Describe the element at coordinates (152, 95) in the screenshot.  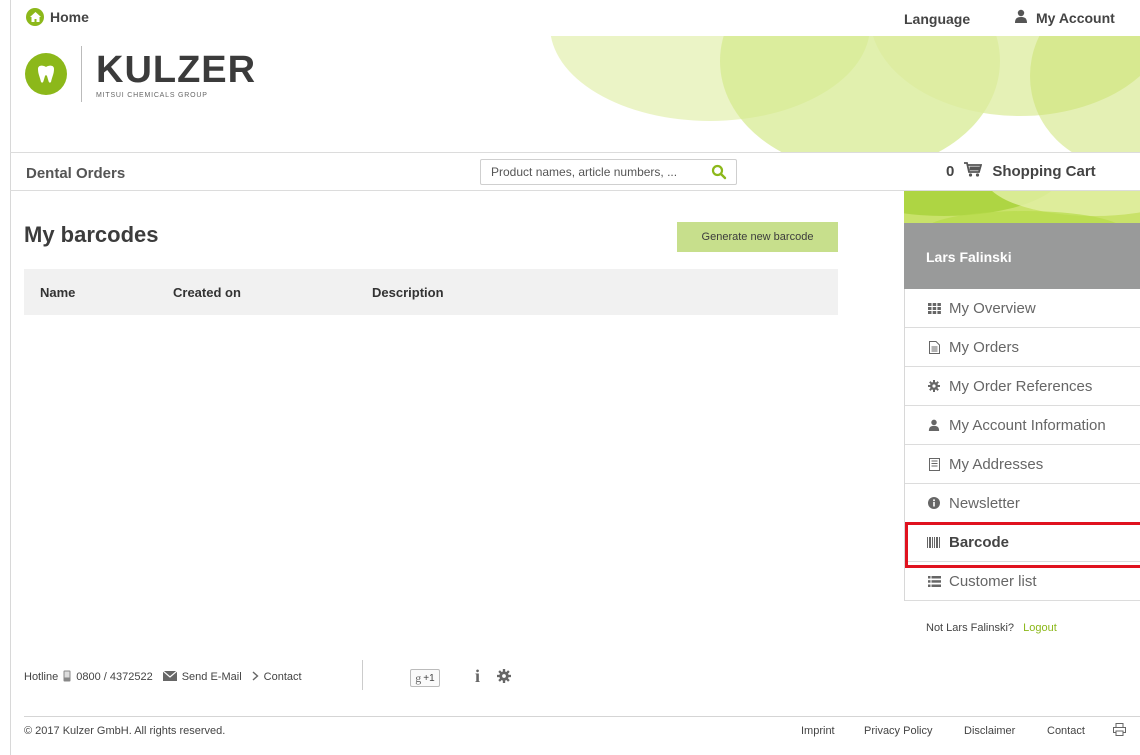
I see `brand-subtitle: MITSUI CHEMICALS GROUP` at that location.